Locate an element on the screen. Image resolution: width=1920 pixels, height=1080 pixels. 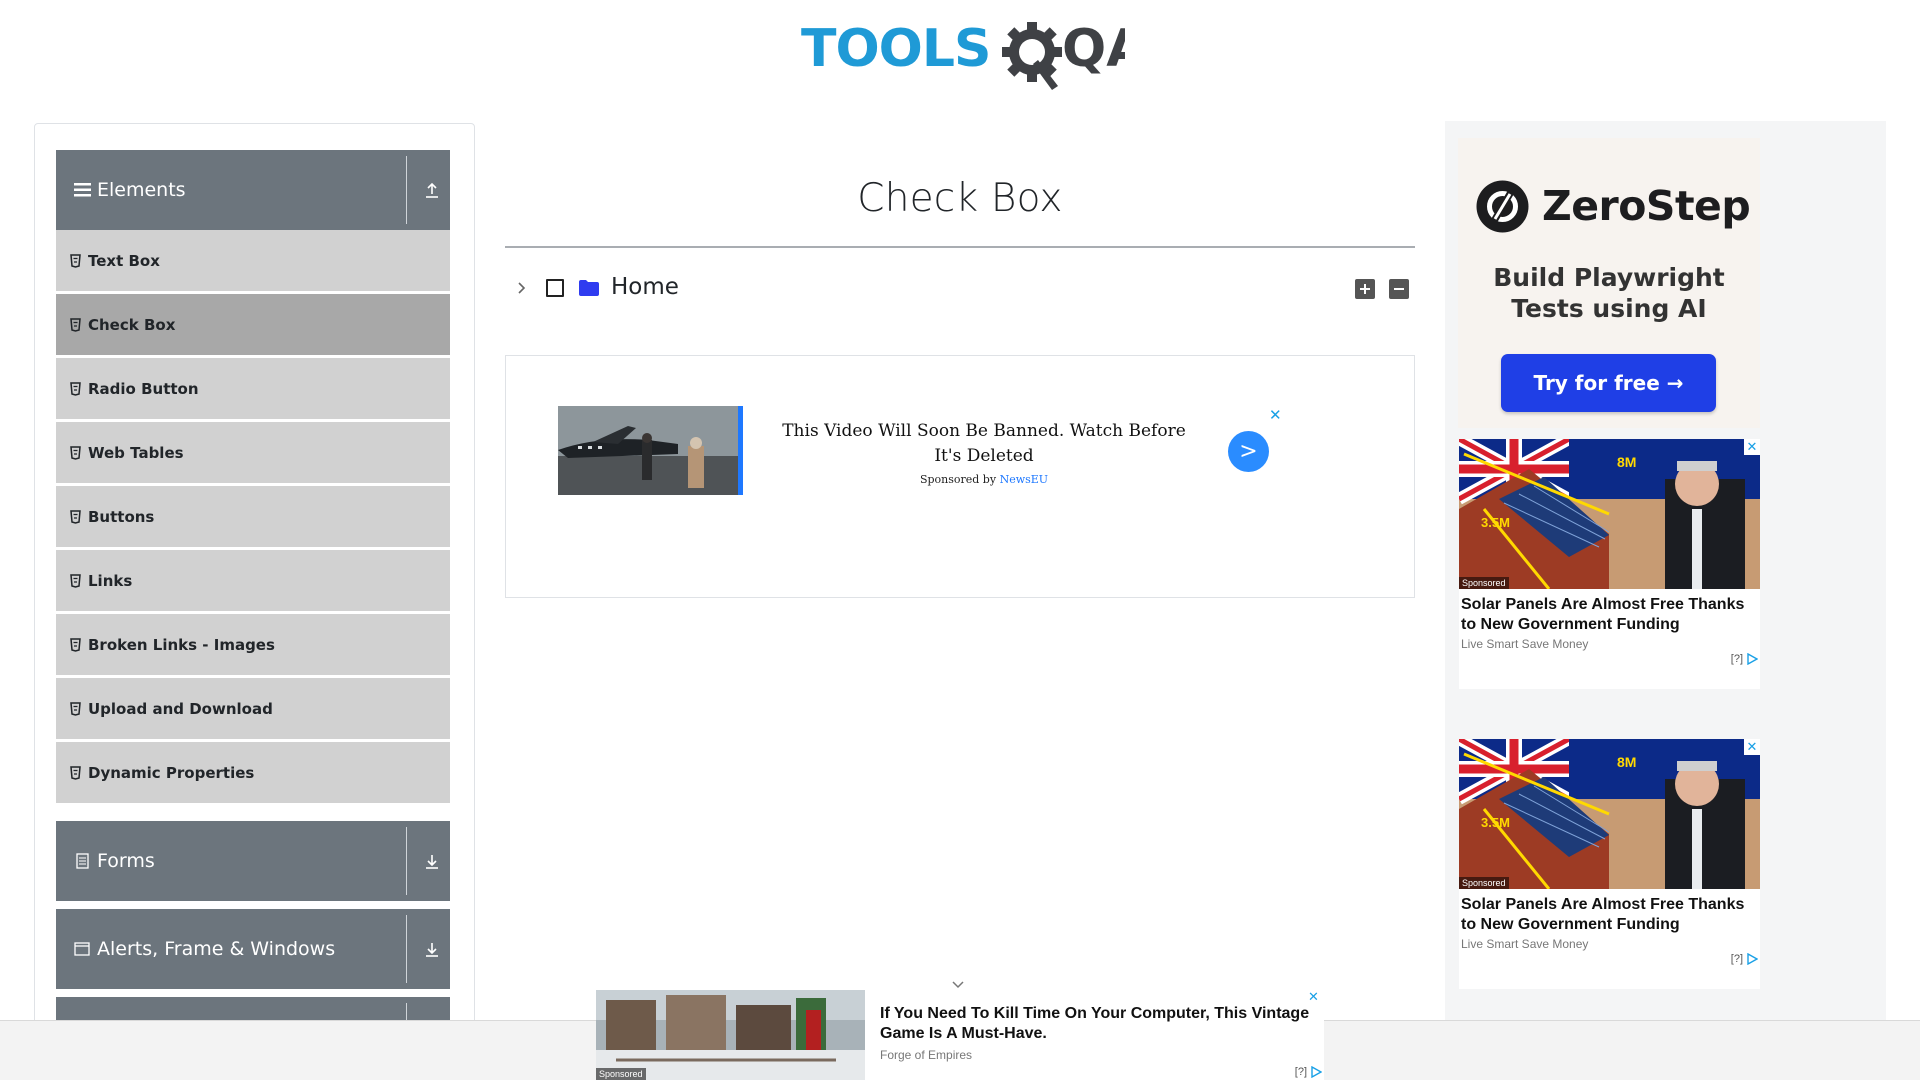
chevron-down-icon is located at coordinates (958, 982).